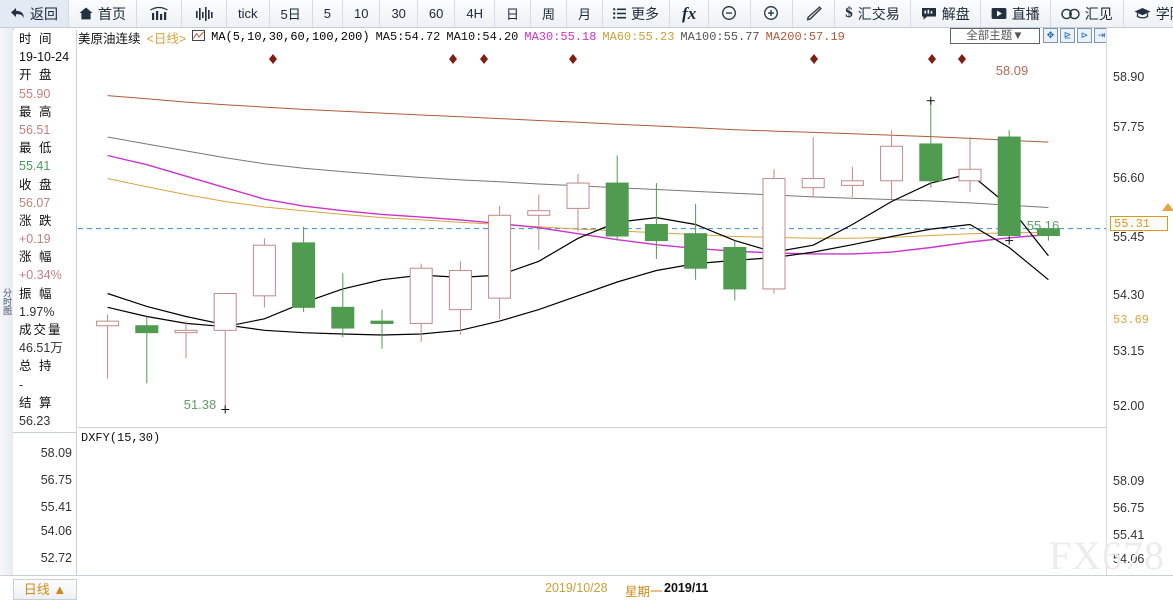  I want to click on watermark: FX678, so click(1106, 555).